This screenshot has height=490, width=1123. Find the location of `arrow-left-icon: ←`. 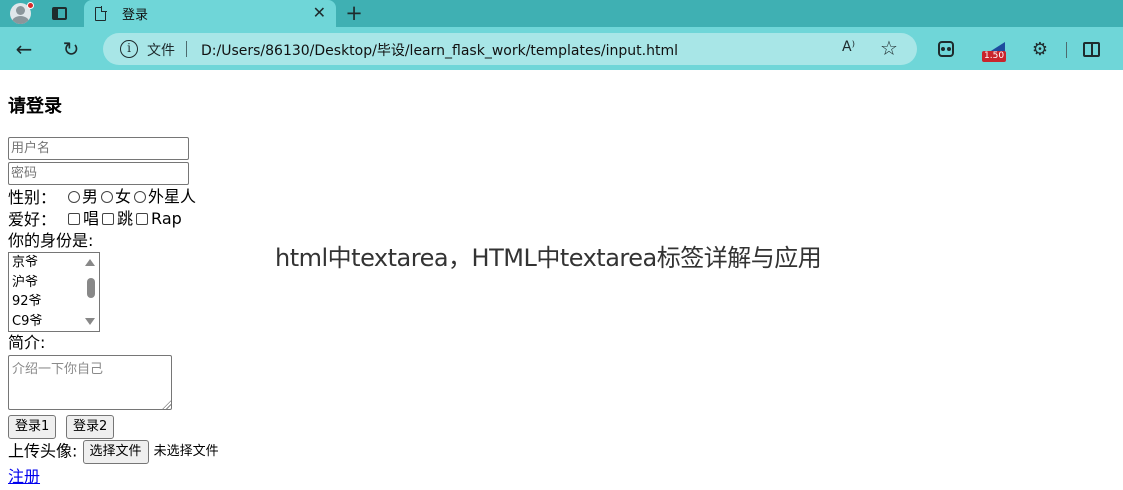

arrow-left-icon: ← is located at coordinates (24, 49).